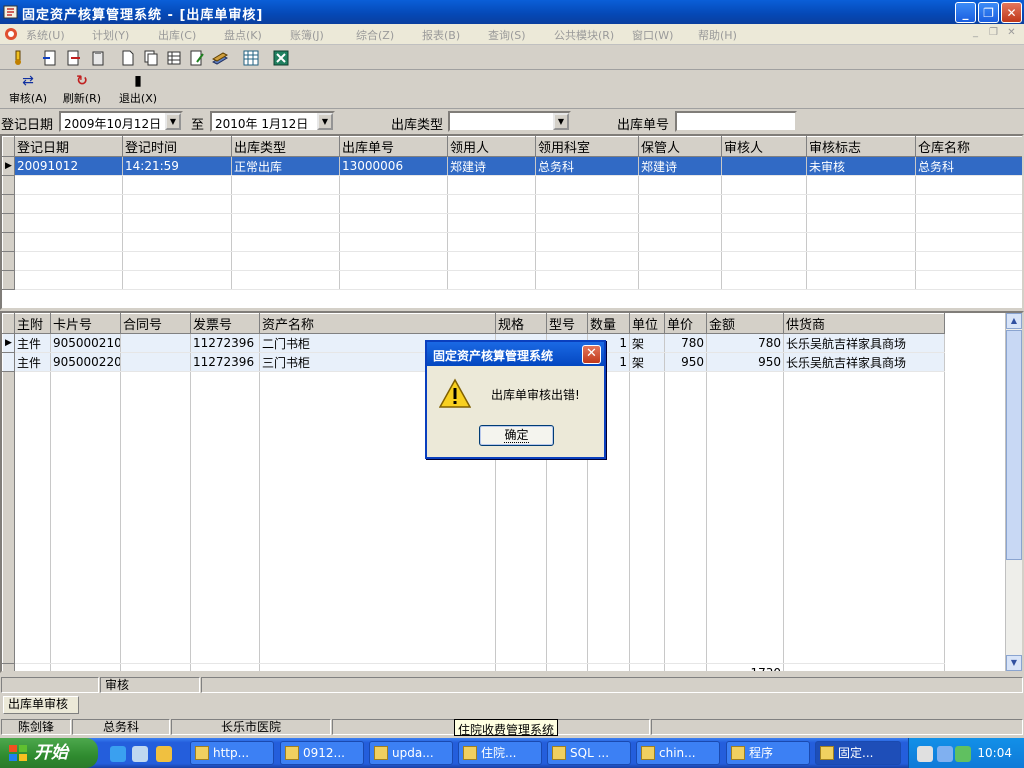 The image size is (1024, 768). What do you see at coordinates (736, 121) in the screenshot?
I see `order-no-input` at bounding box center [736, 121].